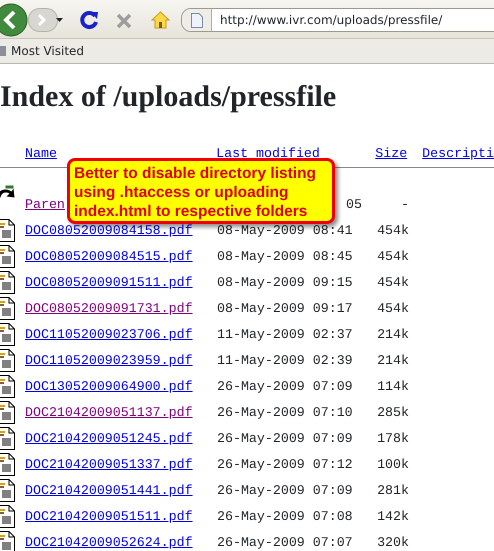  I want to click on file-link: DOC21042009051245.pdf, so click(109, 438).